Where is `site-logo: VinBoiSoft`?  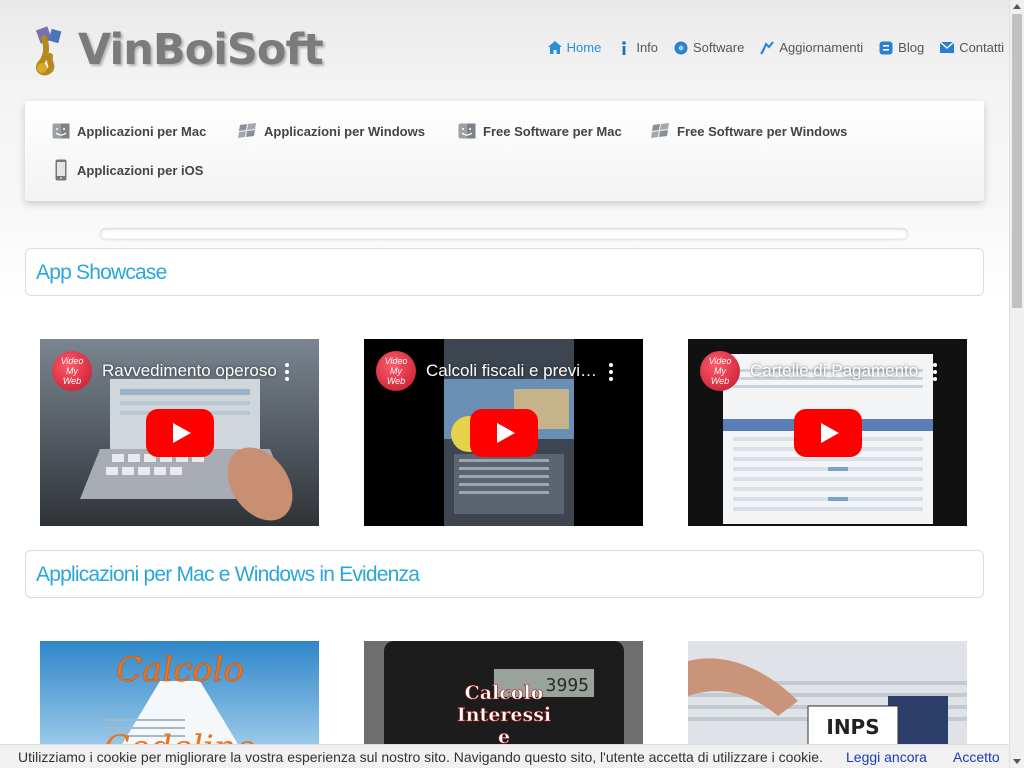 site-logo: VinBoiSoft is located at coordinates (176, 50).